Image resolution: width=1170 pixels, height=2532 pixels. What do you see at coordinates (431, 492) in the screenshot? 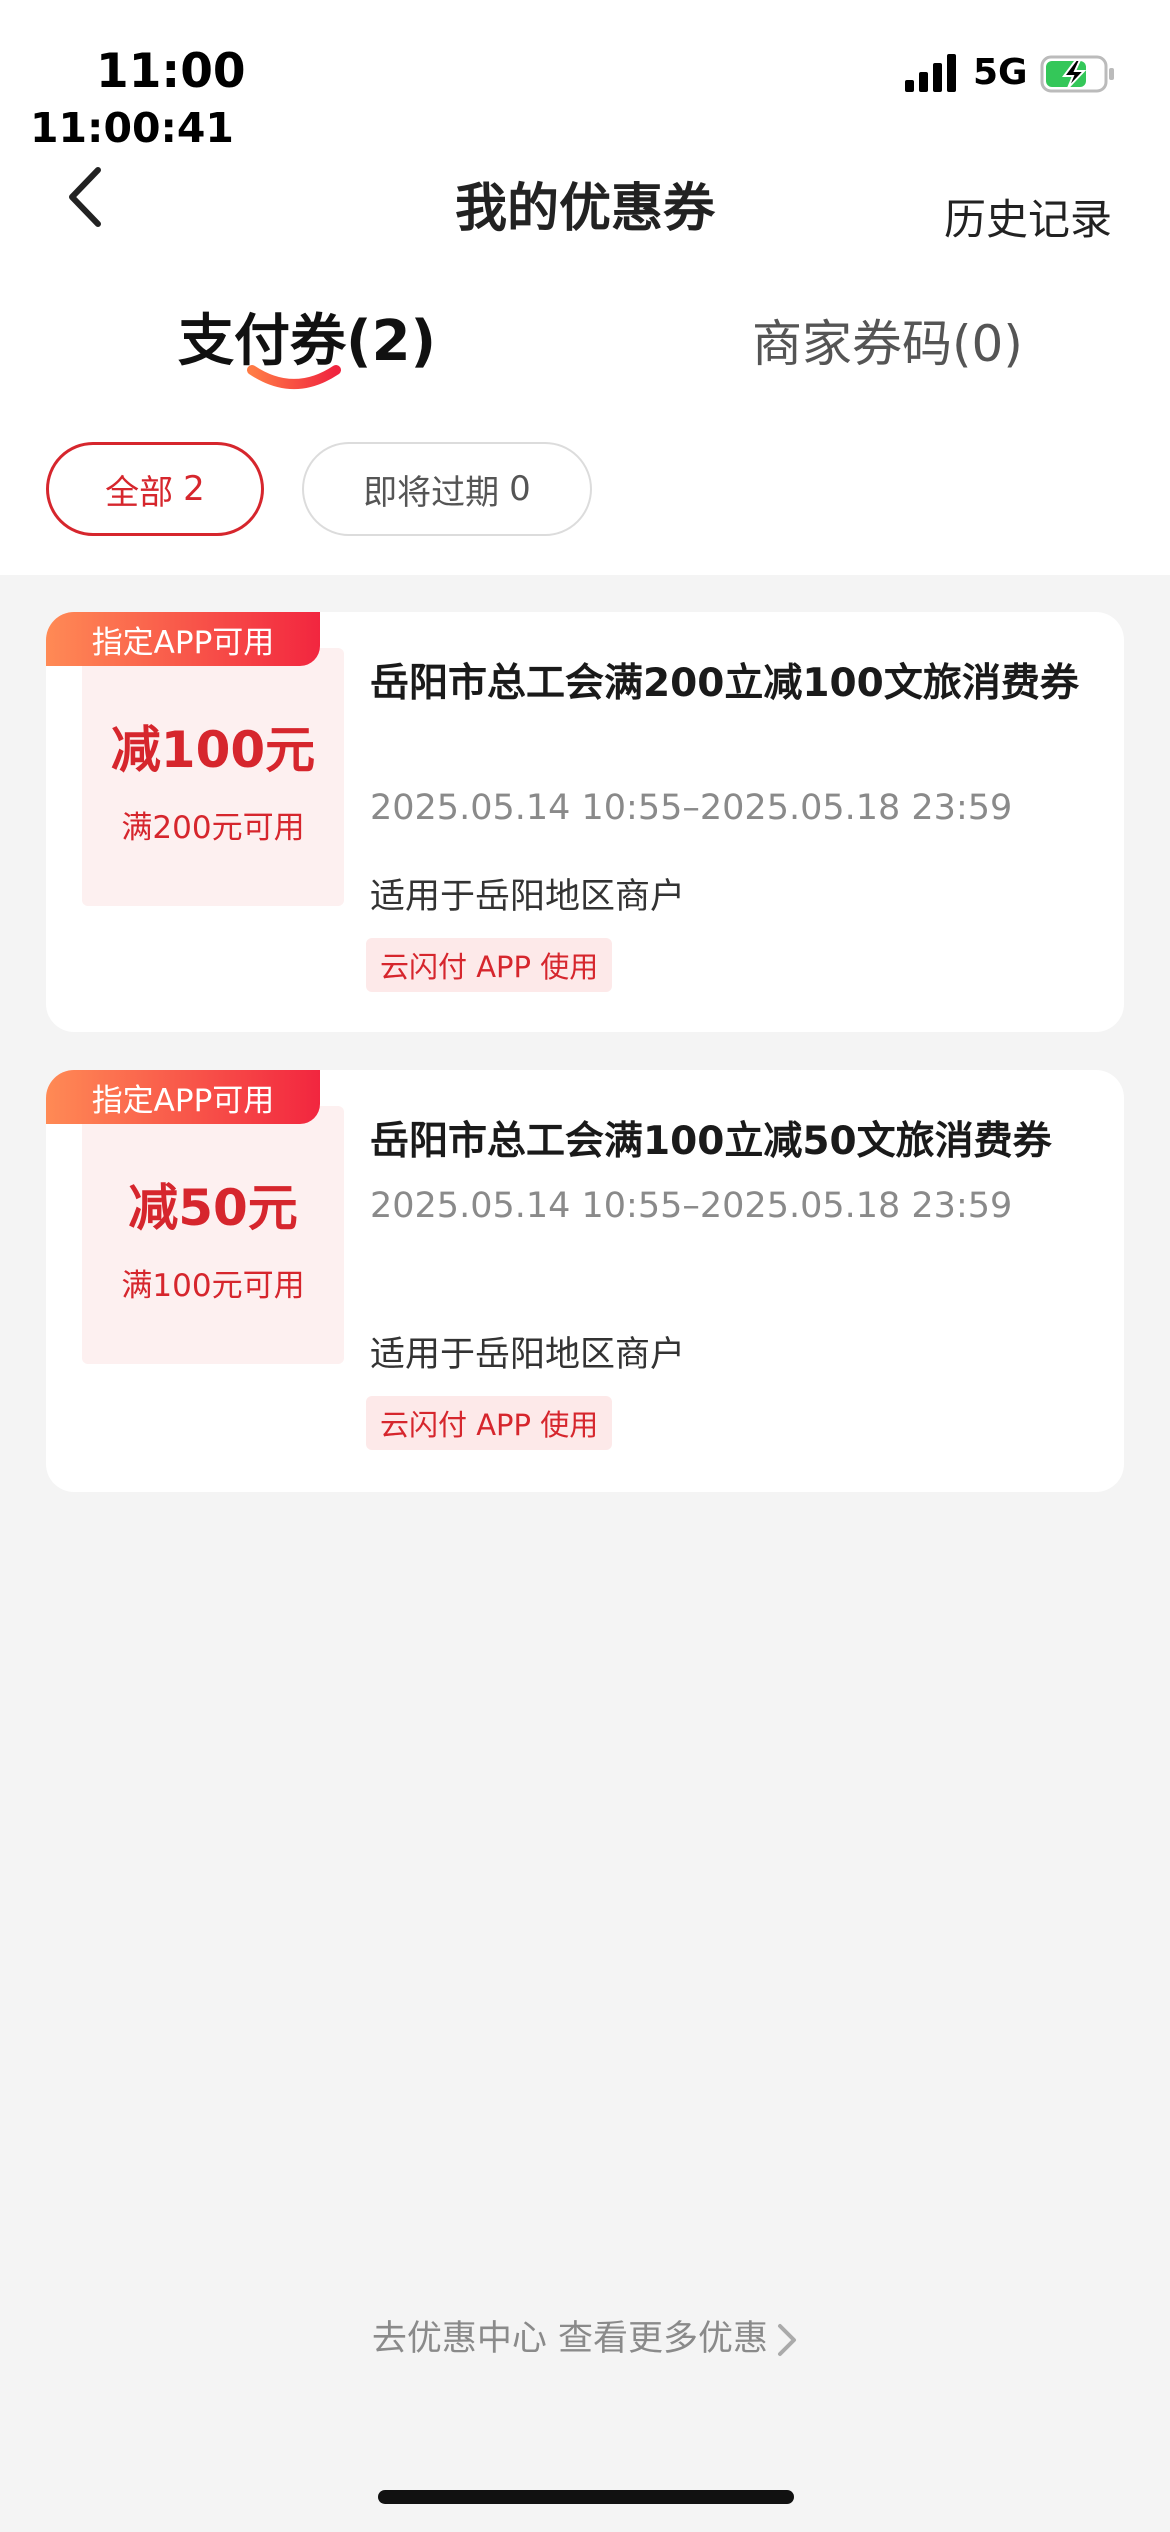
I see `filter-expiring-label: 即将过期` at bounding box center [431, 492].